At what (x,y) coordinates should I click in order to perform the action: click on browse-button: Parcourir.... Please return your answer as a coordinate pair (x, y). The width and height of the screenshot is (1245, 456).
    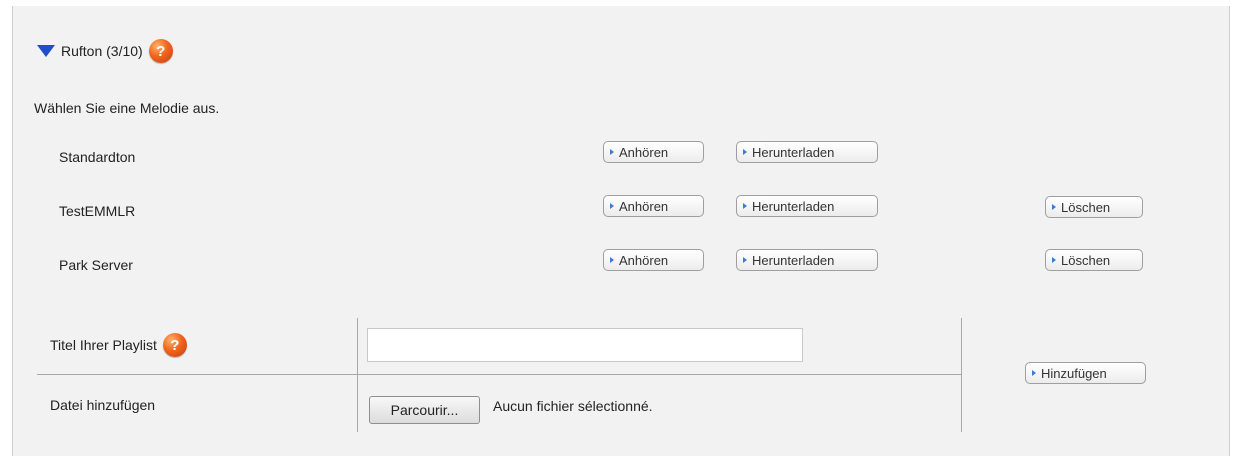
    Looking at the image, I should click on (424, 410).